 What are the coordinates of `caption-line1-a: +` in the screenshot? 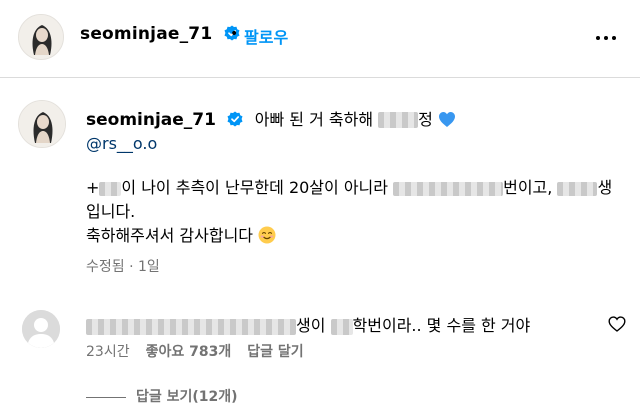 It's located at (93, 187).